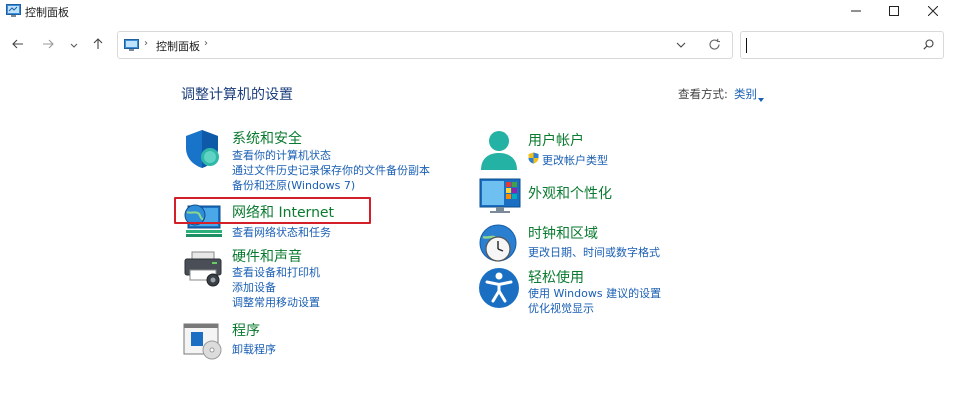 This screenshot has height=400, width=954. I want to click on refresh-button, so click(714, 46).